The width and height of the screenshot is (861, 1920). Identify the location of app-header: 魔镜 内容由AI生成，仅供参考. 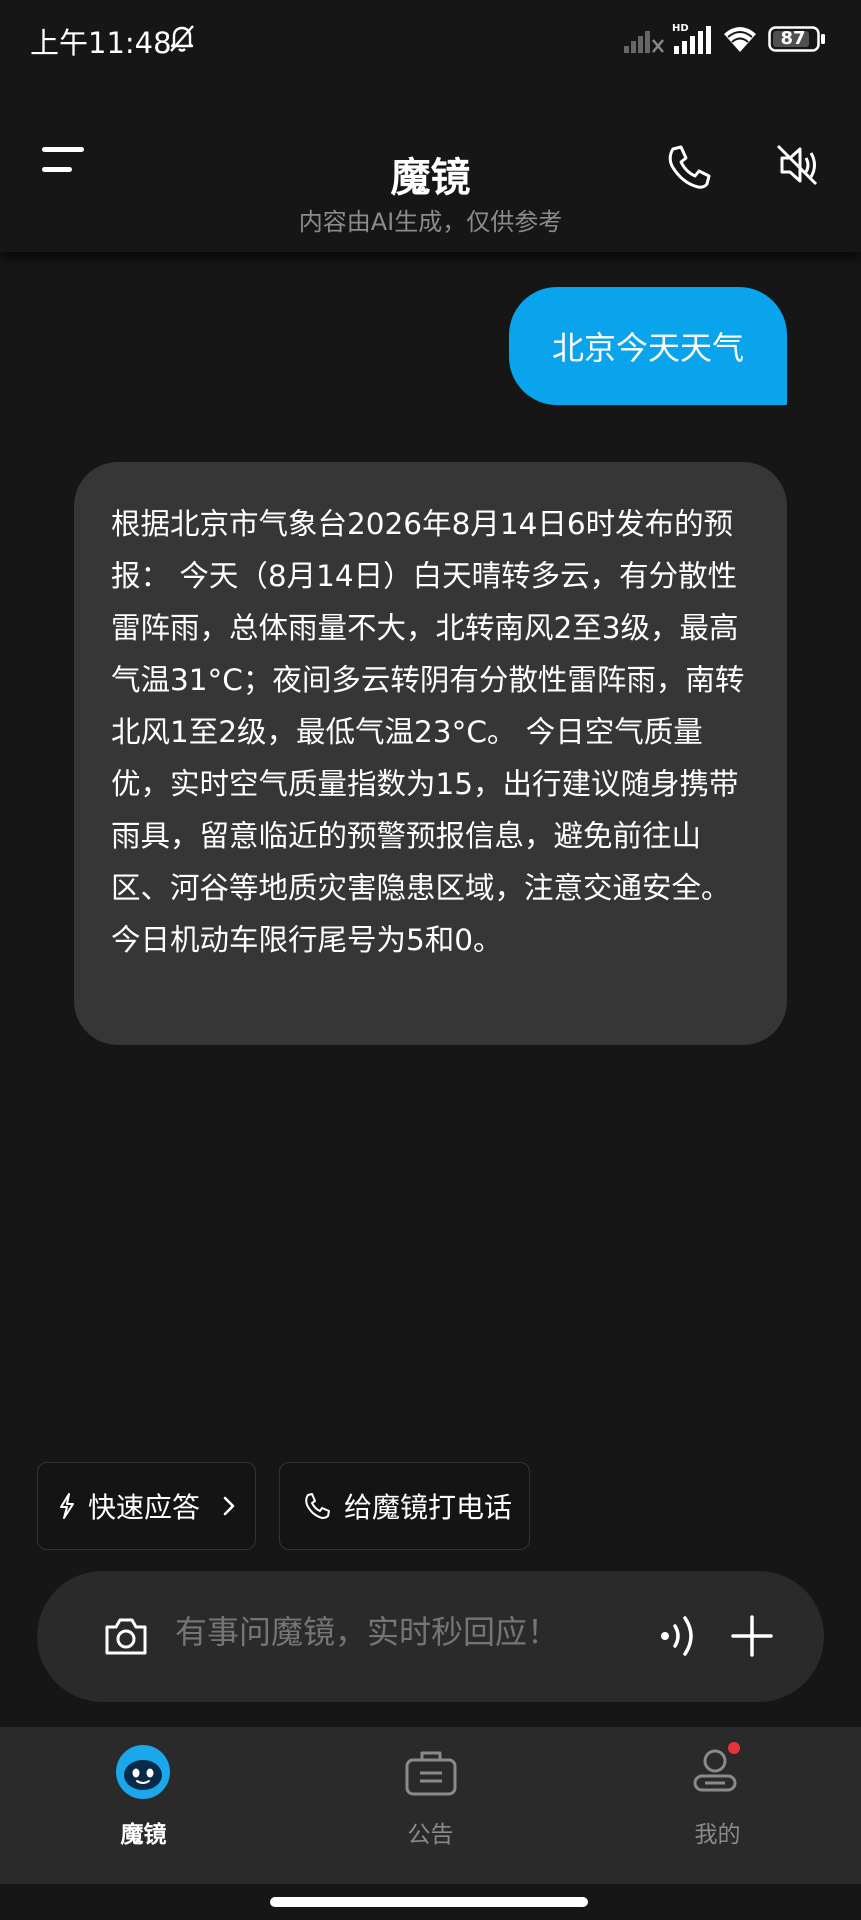
(430, 166).